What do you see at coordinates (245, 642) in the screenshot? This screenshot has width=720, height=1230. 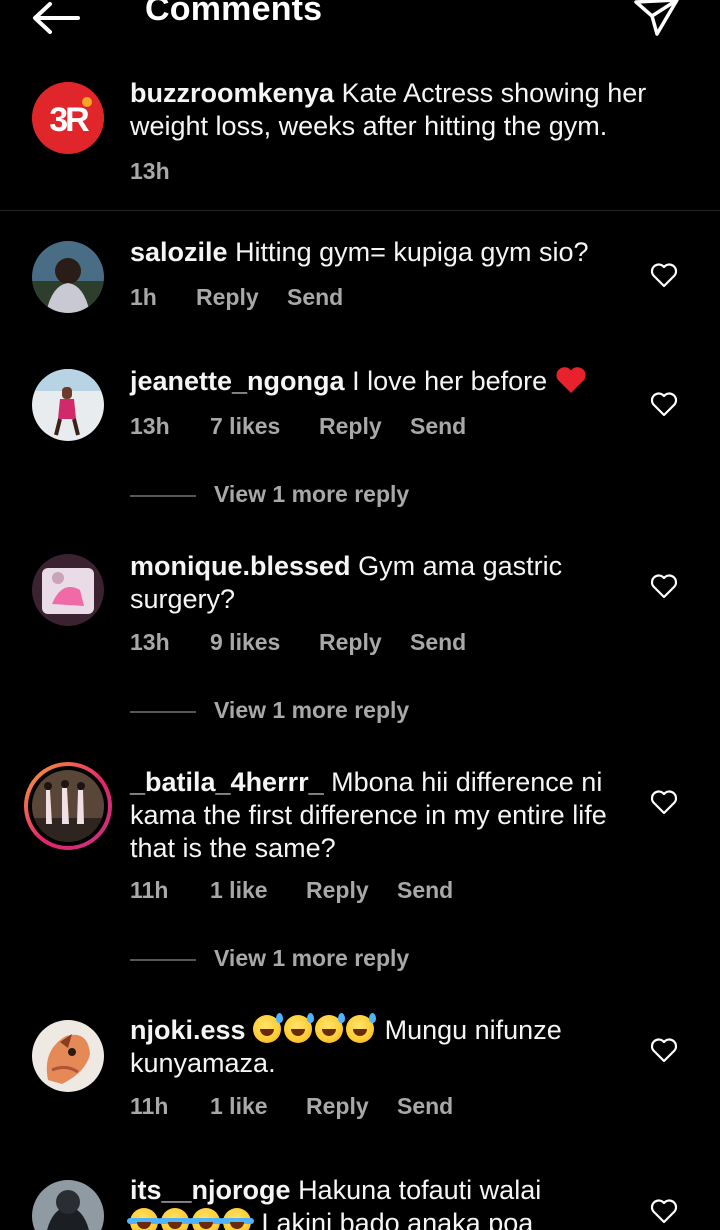 I see `likes-count: 9 likes` at bounding box center [245, 642].